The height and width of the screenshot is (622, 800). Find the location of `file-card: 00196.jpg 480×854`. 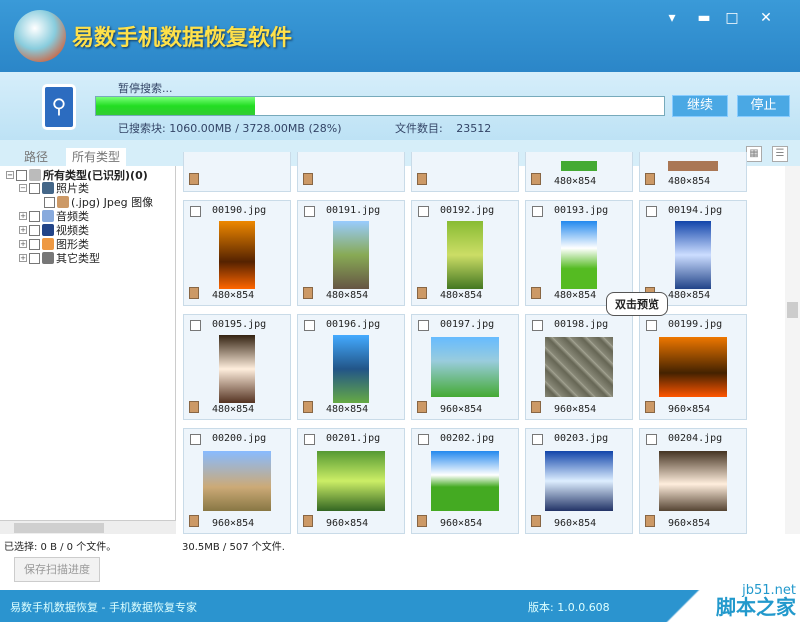

file-card: 00196.jpg 480×854 is located at coordinates (351, 367).